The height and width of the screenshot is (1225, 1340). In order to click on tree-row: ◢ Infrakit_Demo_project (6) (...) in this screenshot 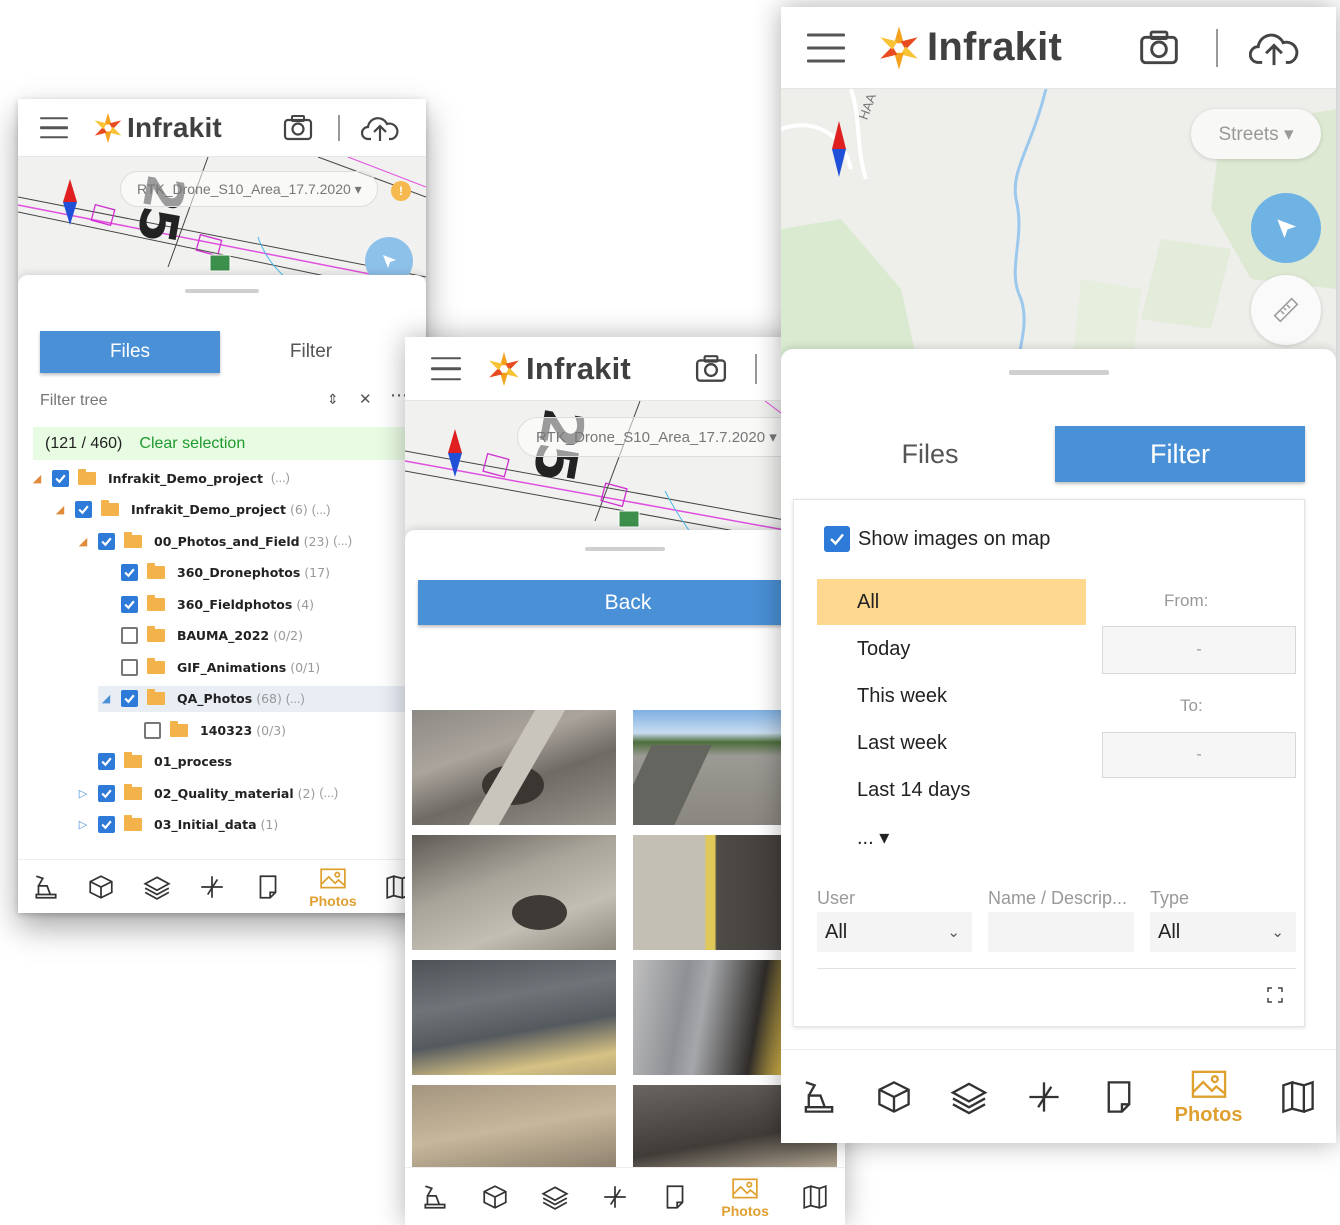, I will do `click(191, 510)`.